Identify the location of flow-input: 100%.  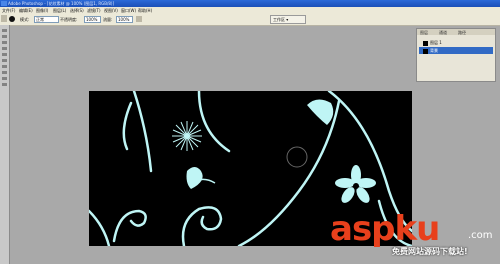
(124, 19).